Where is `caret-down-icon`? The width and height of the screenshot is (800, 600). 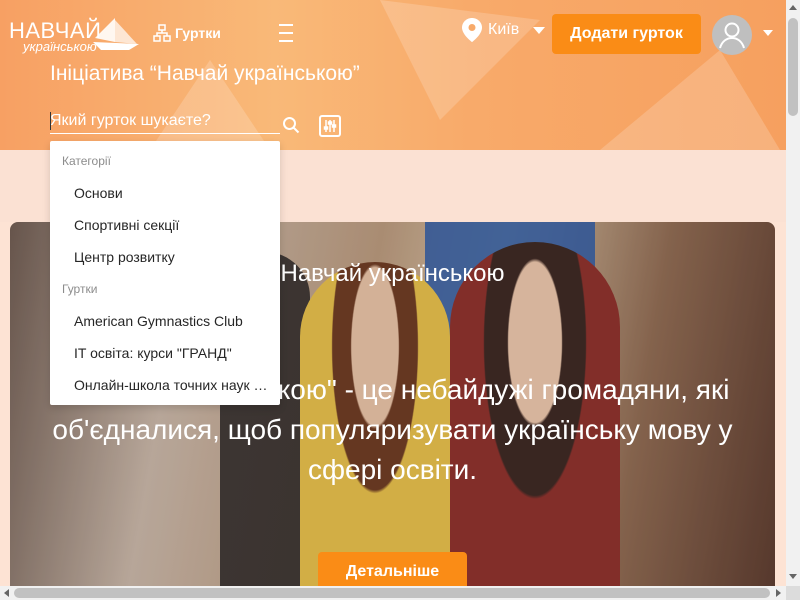 caret-down-icon is located at coordinates (539, 30).